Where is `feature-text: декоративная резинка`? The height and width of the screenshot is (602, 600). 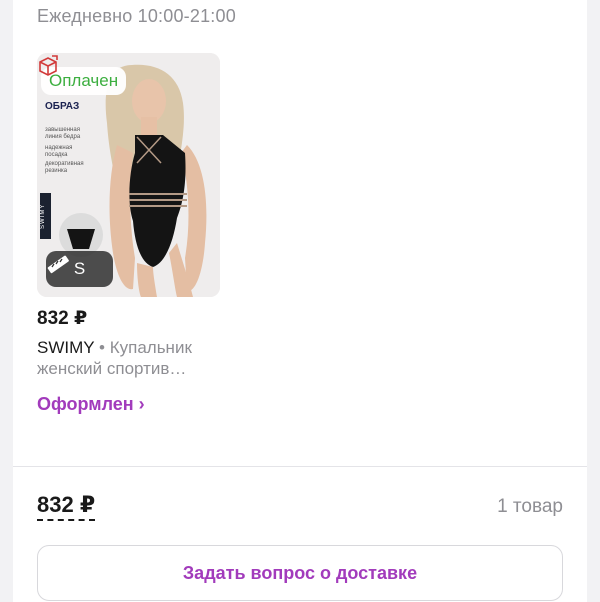 feature-text: декоративная резинка is located at coordinates (64, 167).